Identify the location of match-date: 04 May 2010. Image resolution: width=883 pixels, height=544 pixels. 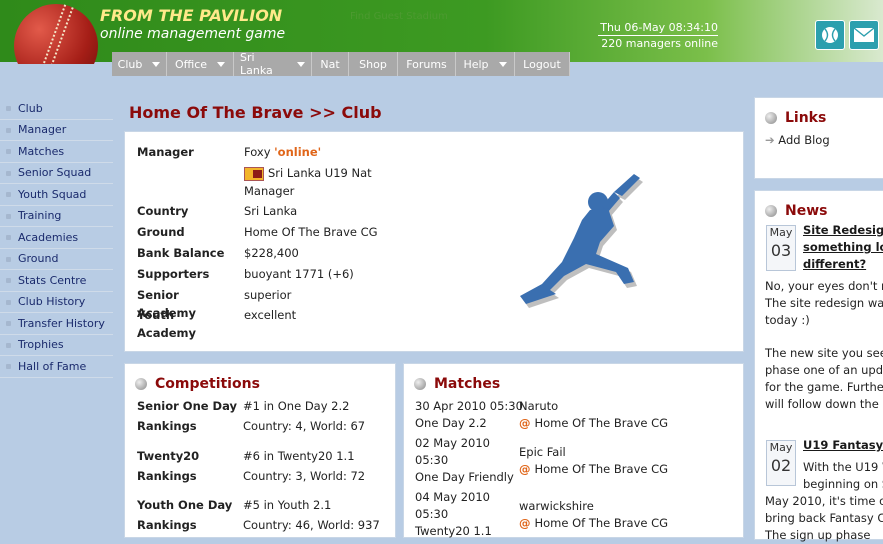
(452, 497).